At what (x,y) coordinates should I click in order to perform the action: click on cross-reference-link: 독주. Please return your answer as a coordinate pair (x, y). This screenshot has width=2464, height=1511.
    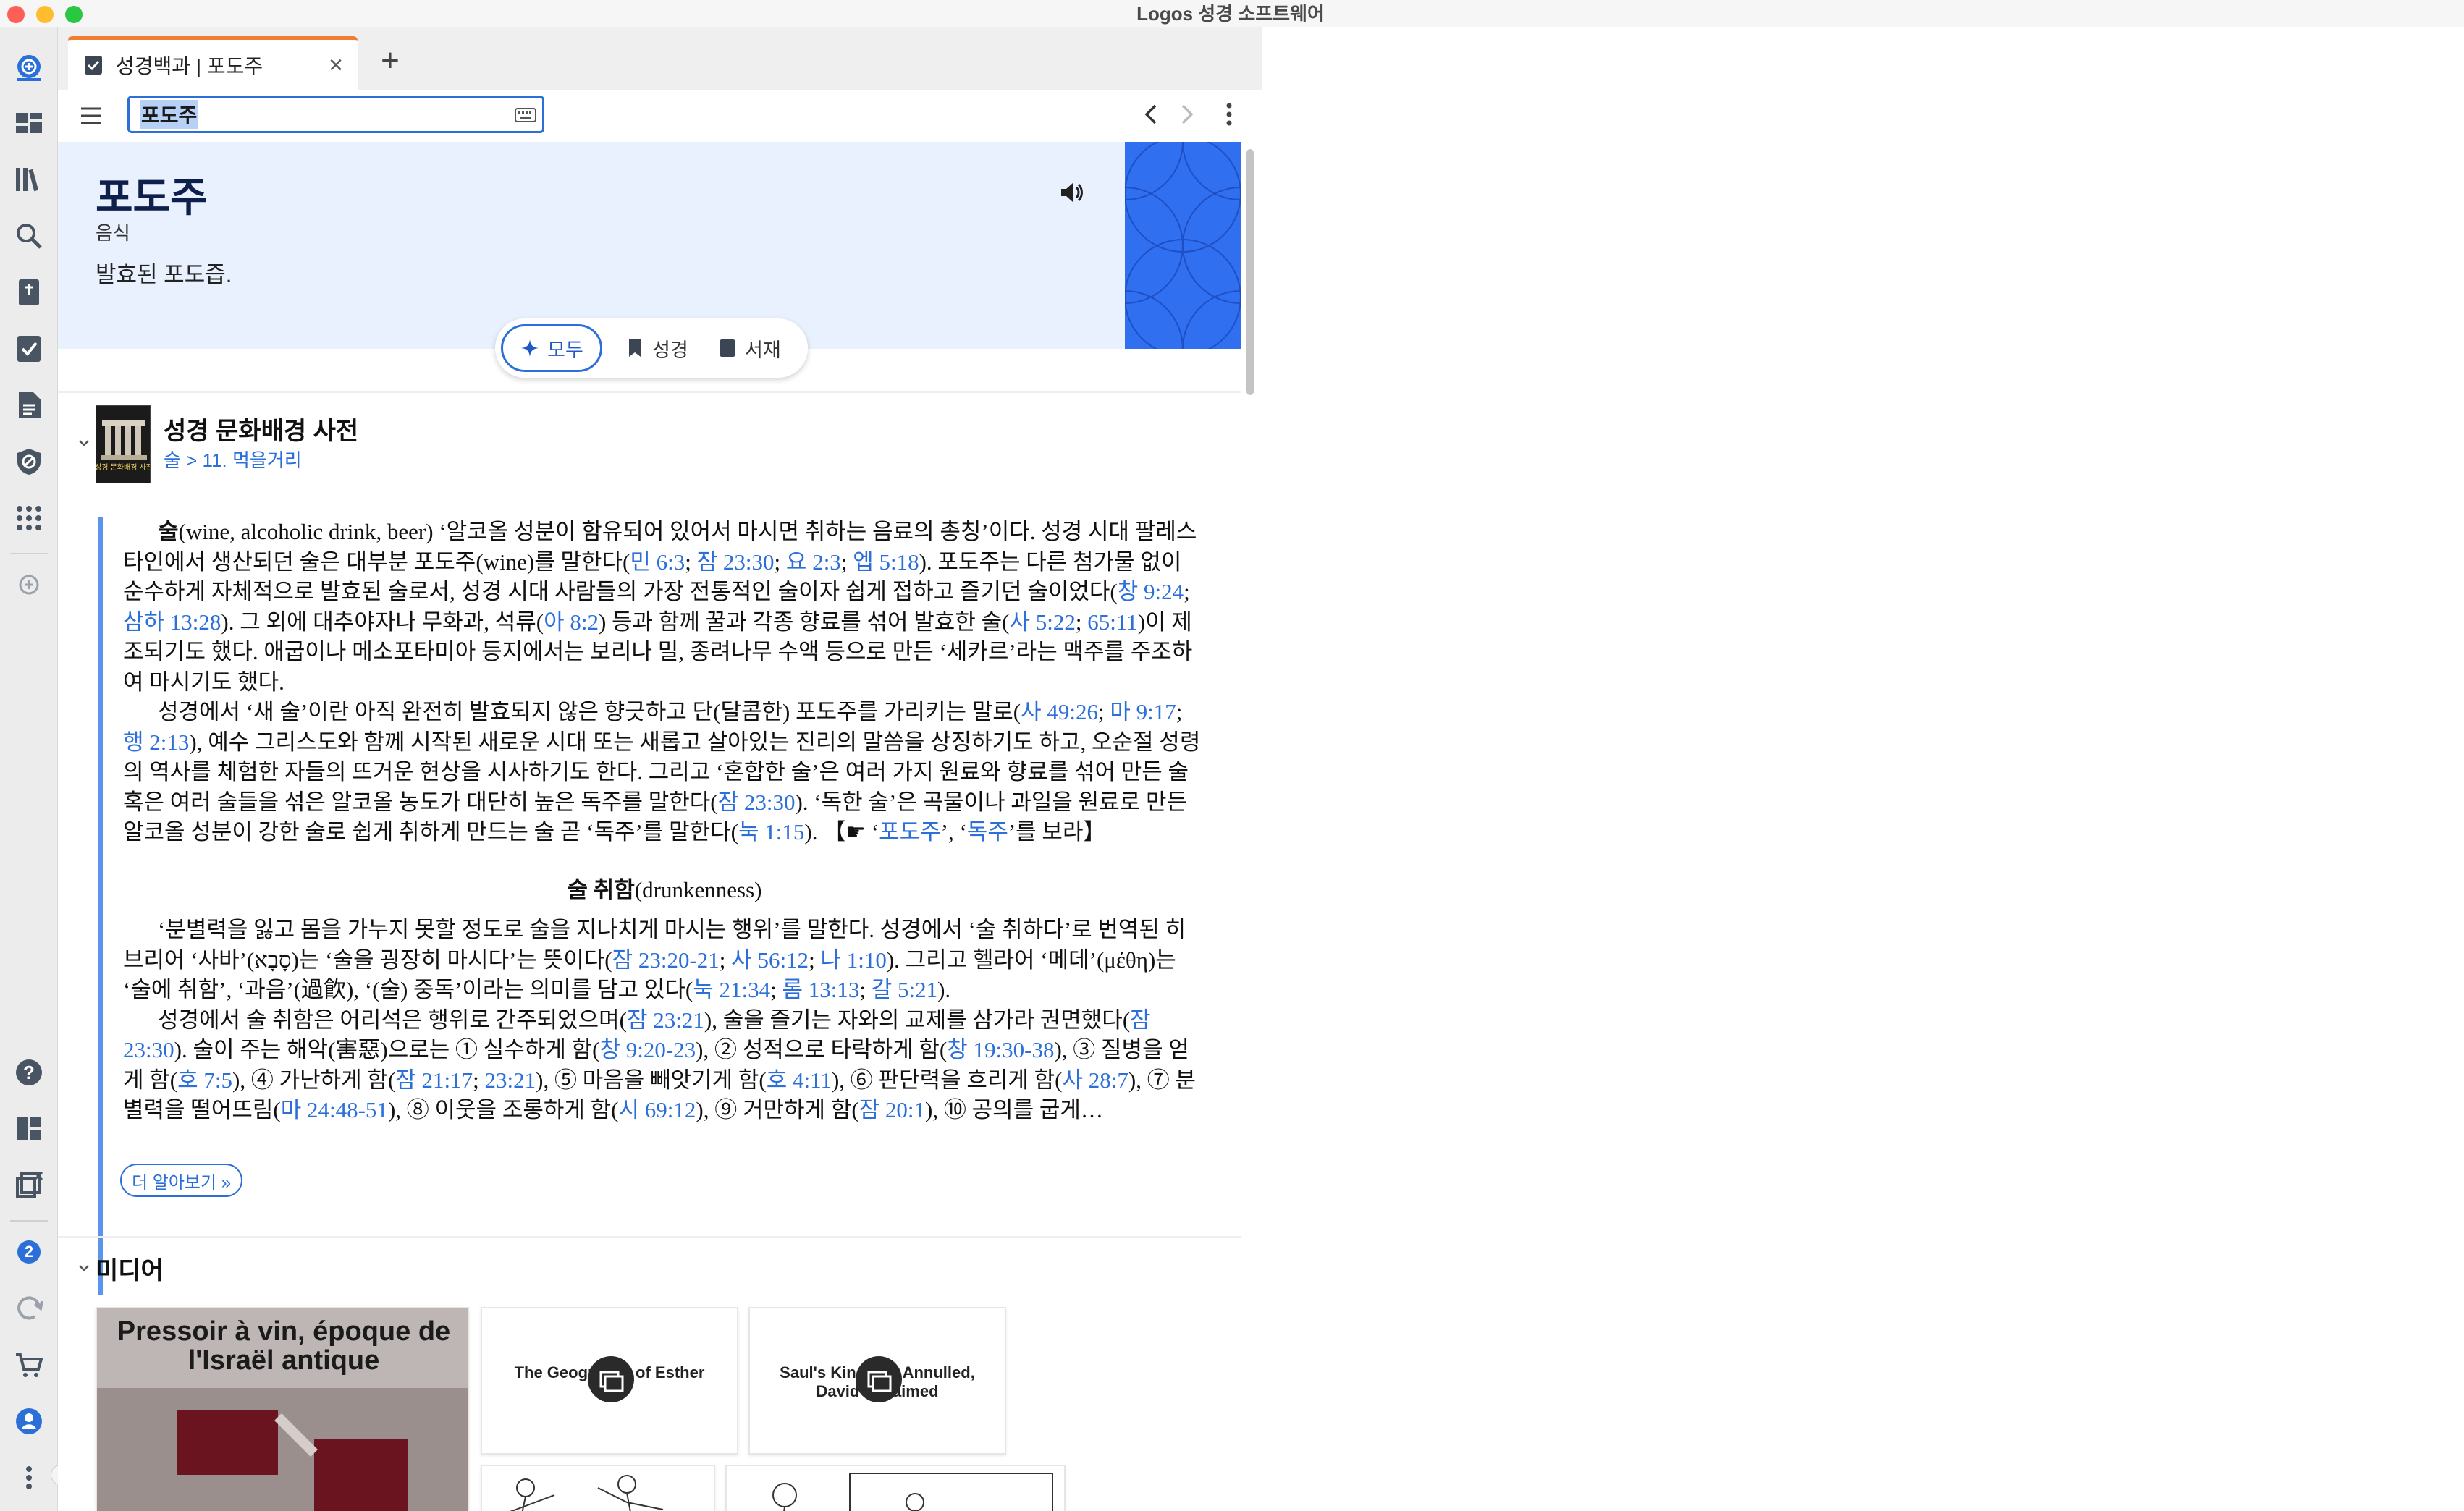
    Looking at the image, I should click on (987, 832).